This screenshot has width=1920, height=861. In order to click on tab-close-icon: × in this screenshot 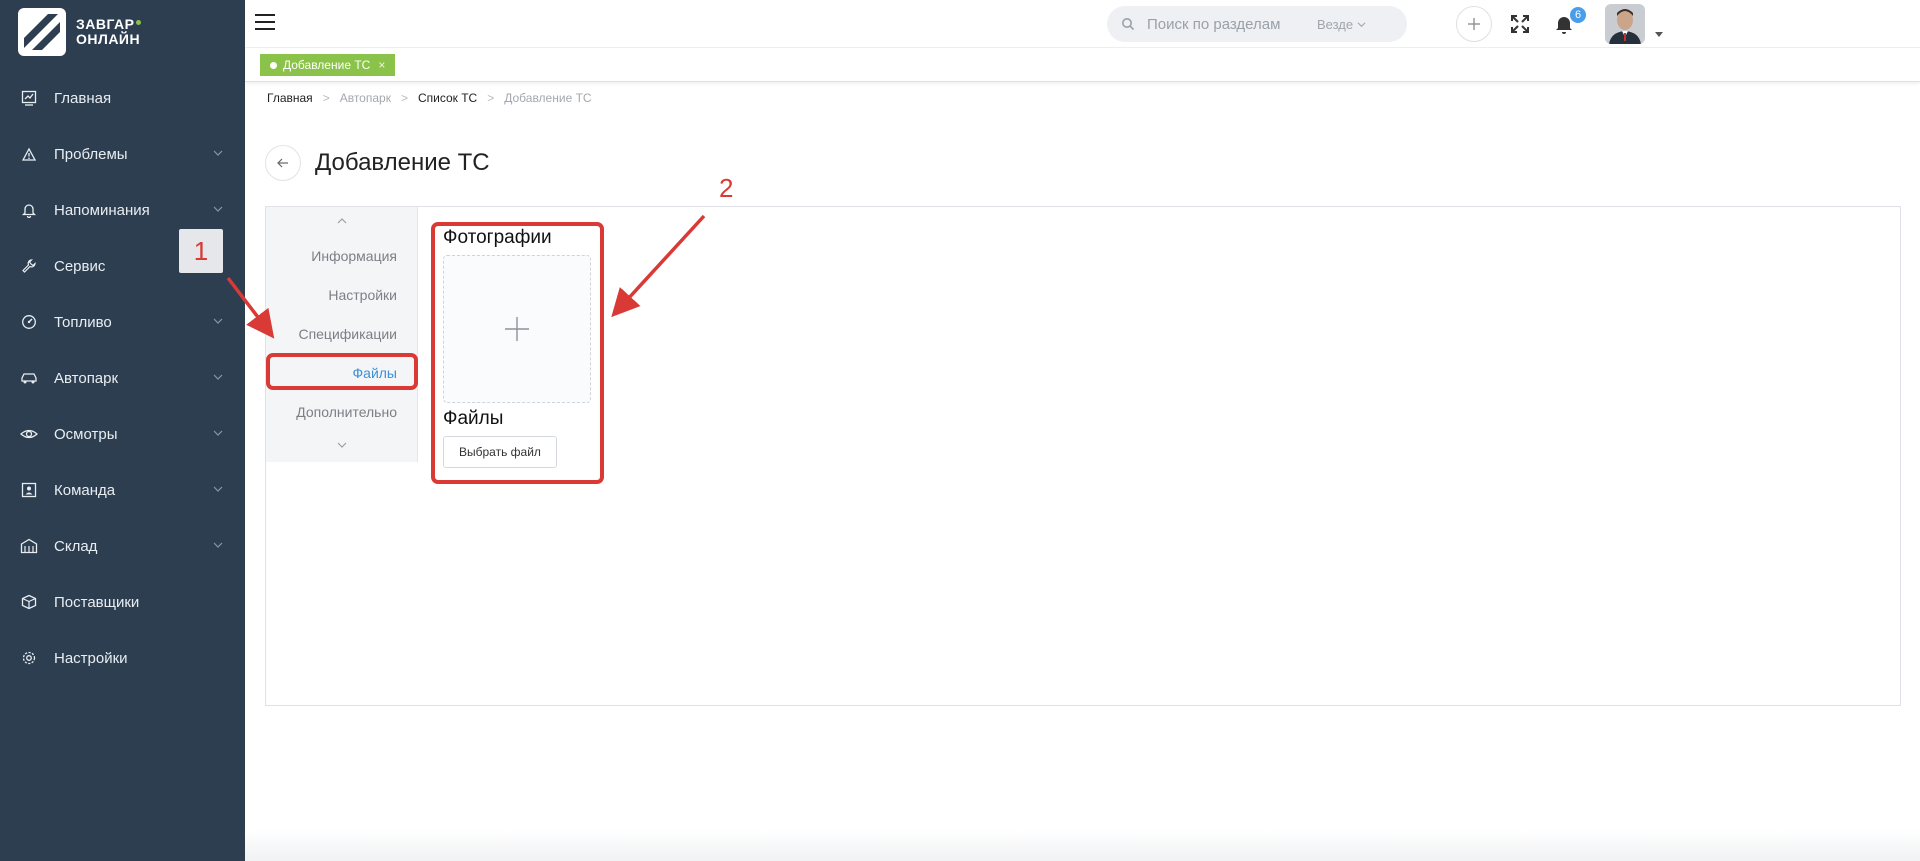, I will do `click(381, 65)`.